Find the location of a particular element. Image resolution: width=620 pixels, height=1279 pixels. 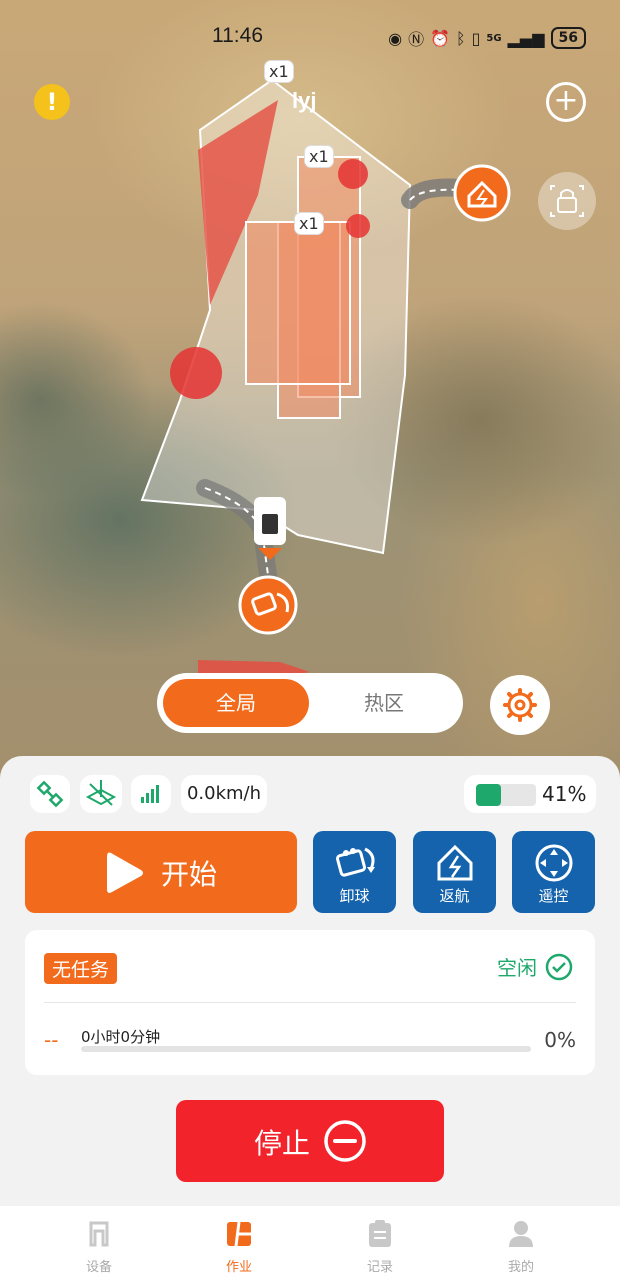

tab-label: 我的 is located at coordinates (520, 1267).